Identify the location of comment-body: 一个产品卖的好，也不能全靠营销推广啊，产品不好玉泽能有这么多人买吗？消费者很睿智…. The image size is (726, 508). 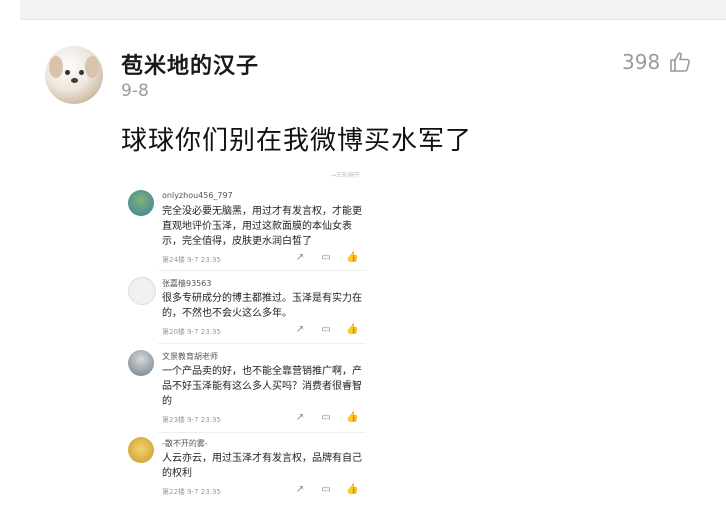
(262, 386).